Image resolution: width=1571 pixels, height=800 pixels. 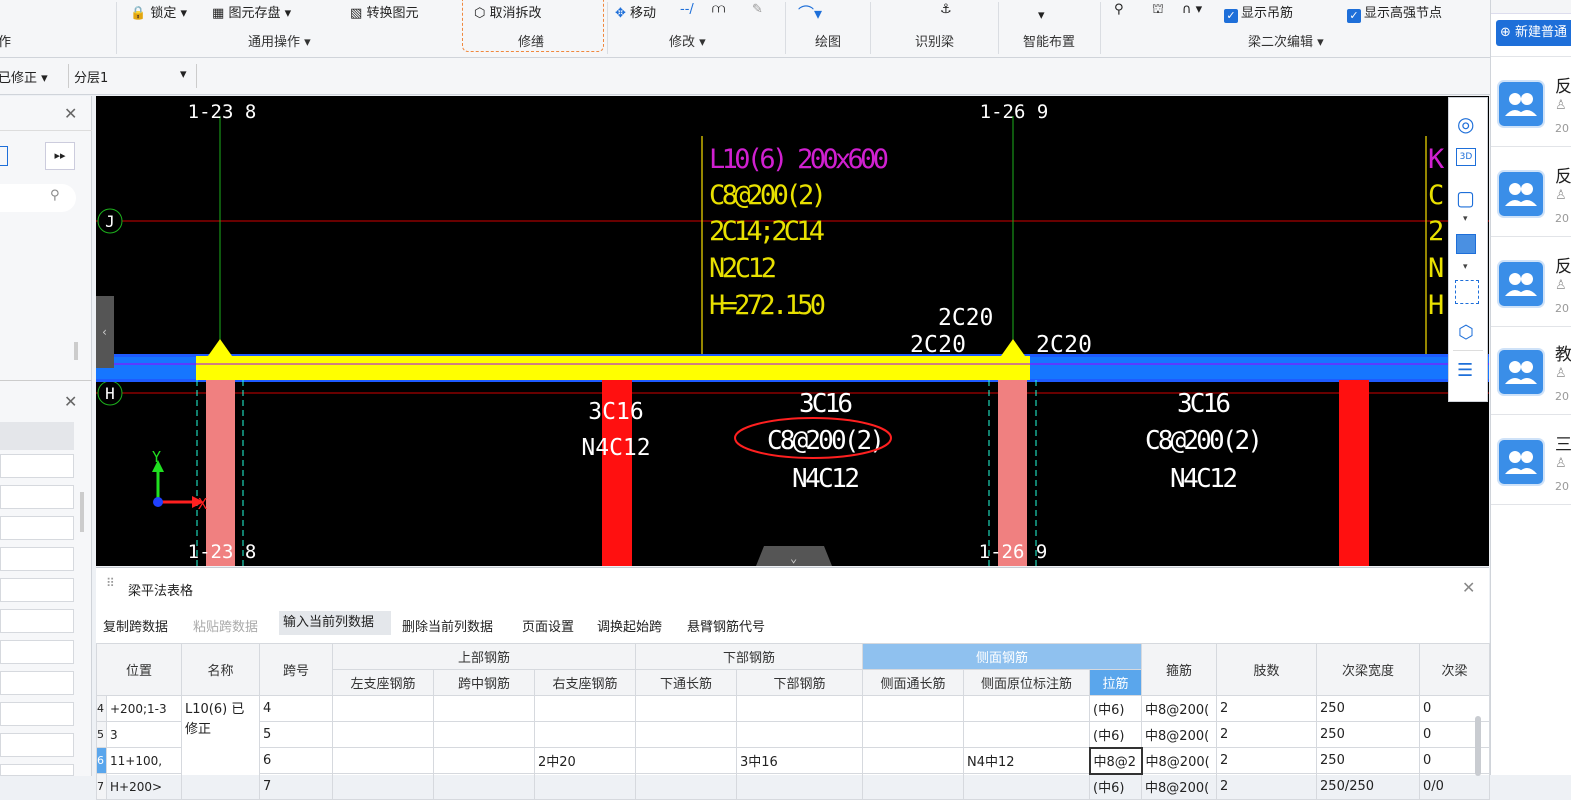 I want to click on move-button: ✥ 移动, so click(x=635, y=11).